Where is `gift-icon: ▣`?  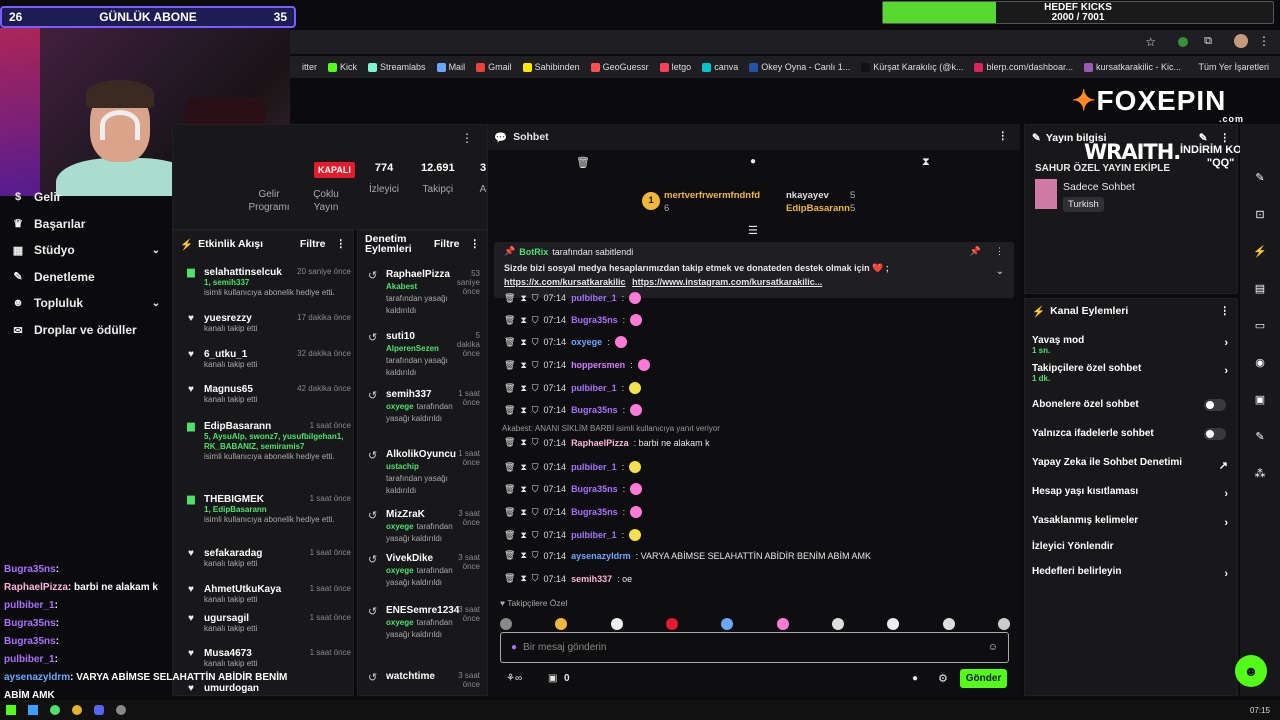 gift-icon: ▣ is located at coordinates (552, 678).